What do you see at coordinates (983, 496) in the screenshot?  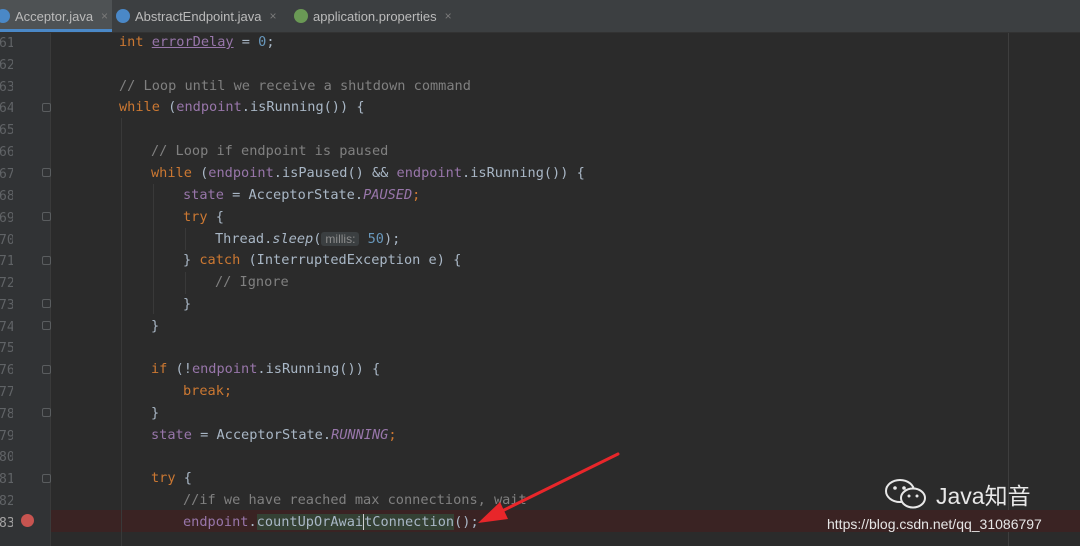 I see `watermark-brand: Java知音` at bounding box center [983, 496].